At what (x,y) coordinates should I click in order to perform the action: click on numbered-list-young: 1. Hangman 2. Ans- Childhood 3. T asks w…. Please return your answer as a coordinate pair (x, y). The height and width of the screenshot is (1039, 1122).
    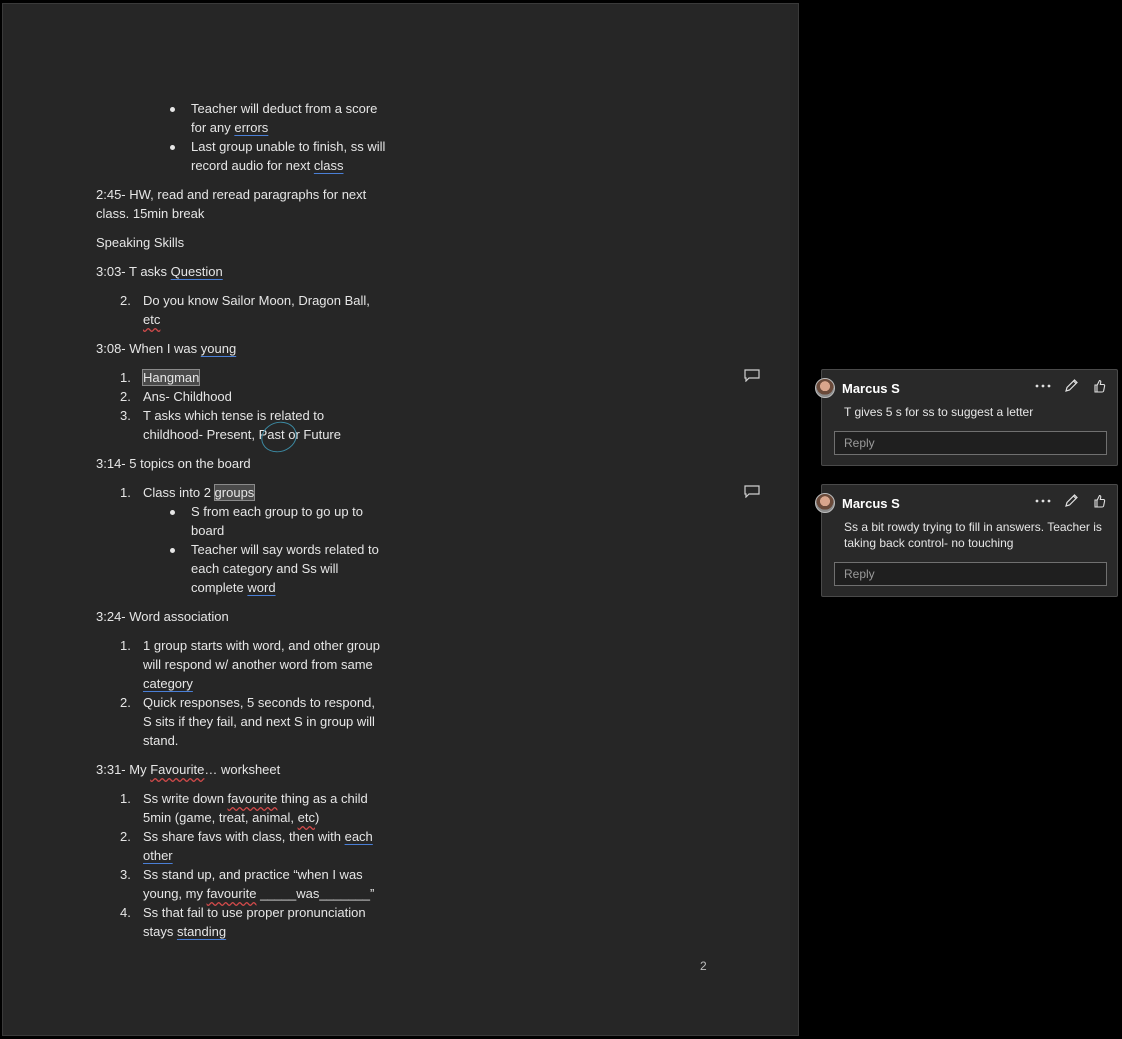
    Looking at the image, I should click on (241, 406).